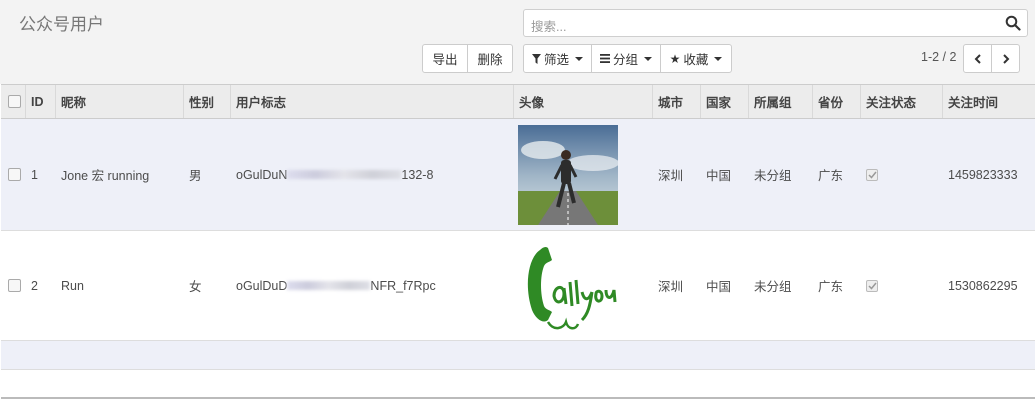  What do you see at coordinates (677, 101) in the screenshot?
I see `column-header-city: 城市` at bounding box center [677, 101].